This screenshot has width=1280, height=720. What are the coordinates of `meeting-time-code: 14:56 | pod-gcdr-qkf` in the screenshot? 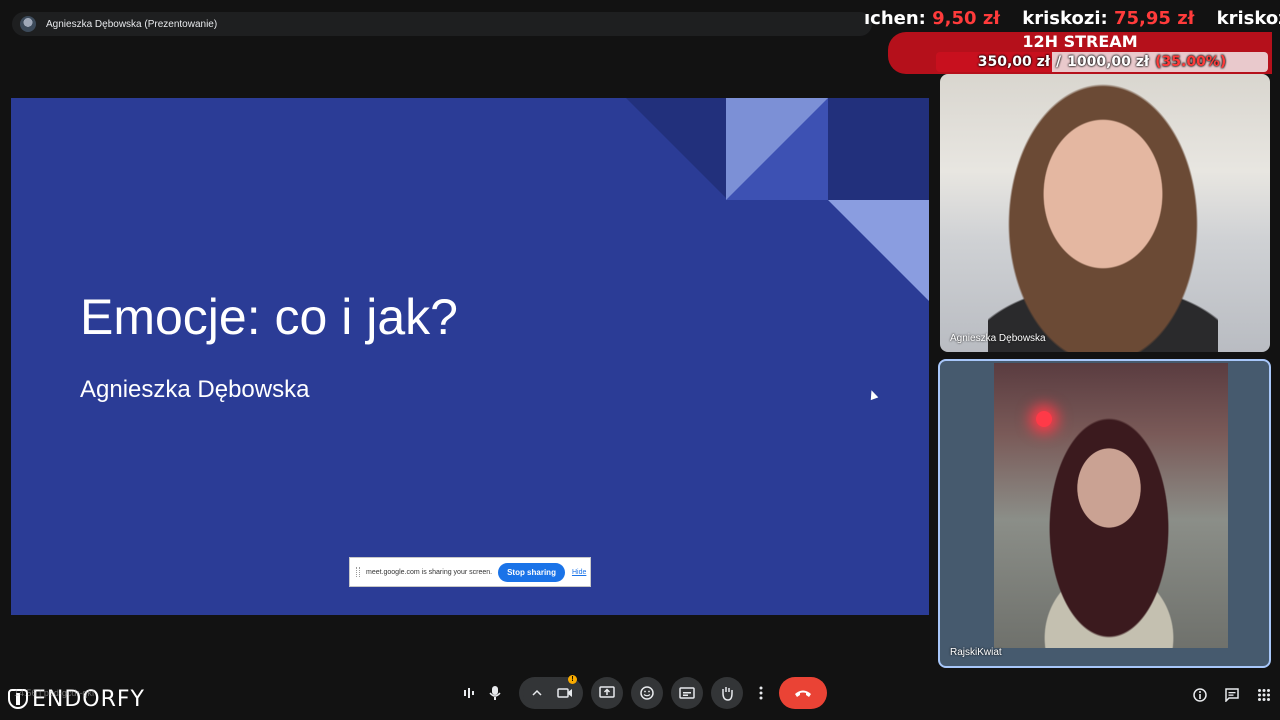 It's located at (54, 693).